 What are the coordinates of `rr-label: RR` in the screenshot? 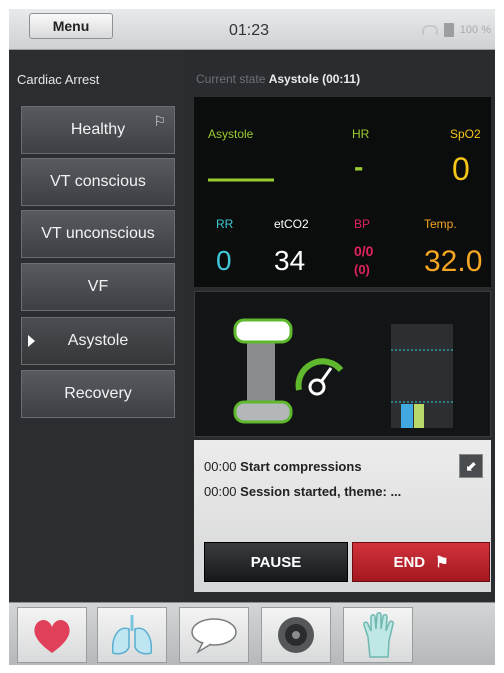 It's located at (225, 224).